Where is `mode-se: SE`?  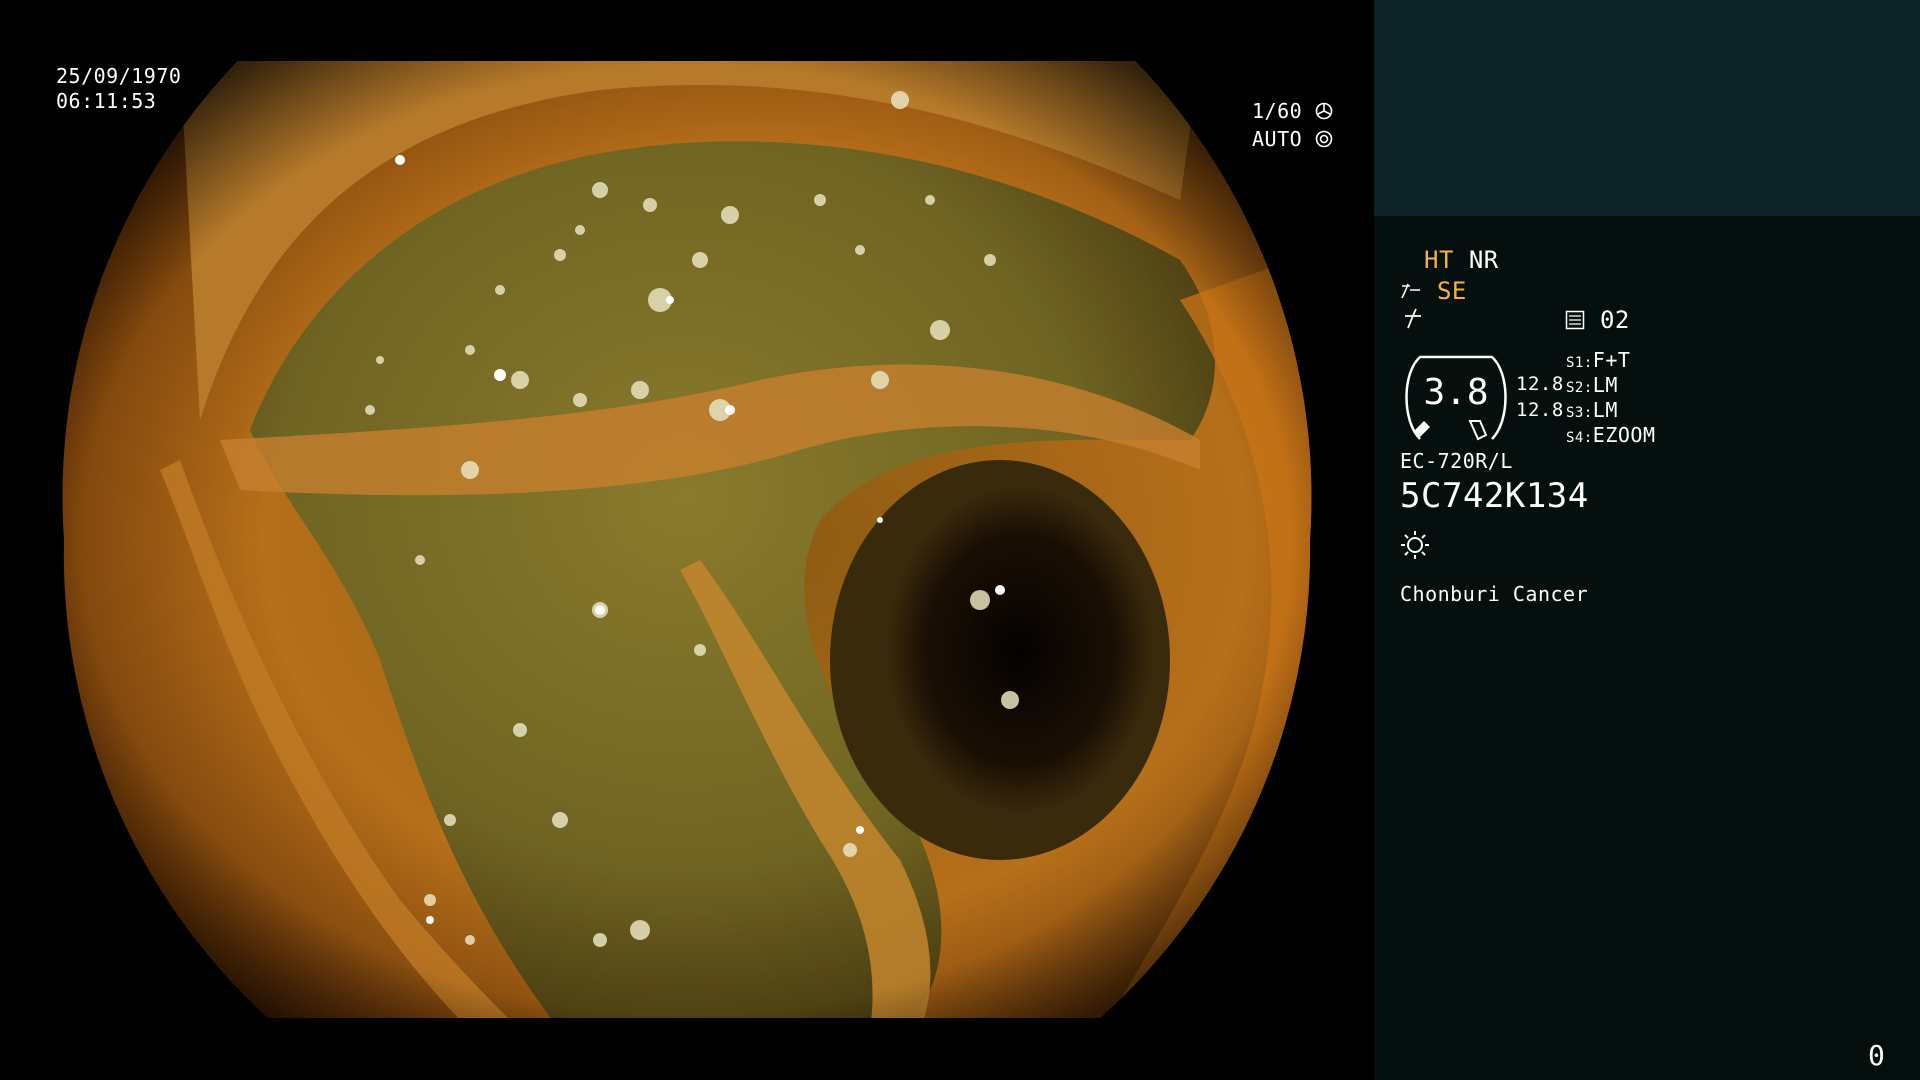 mode-se: SE is located at coordinates (1451, 291).